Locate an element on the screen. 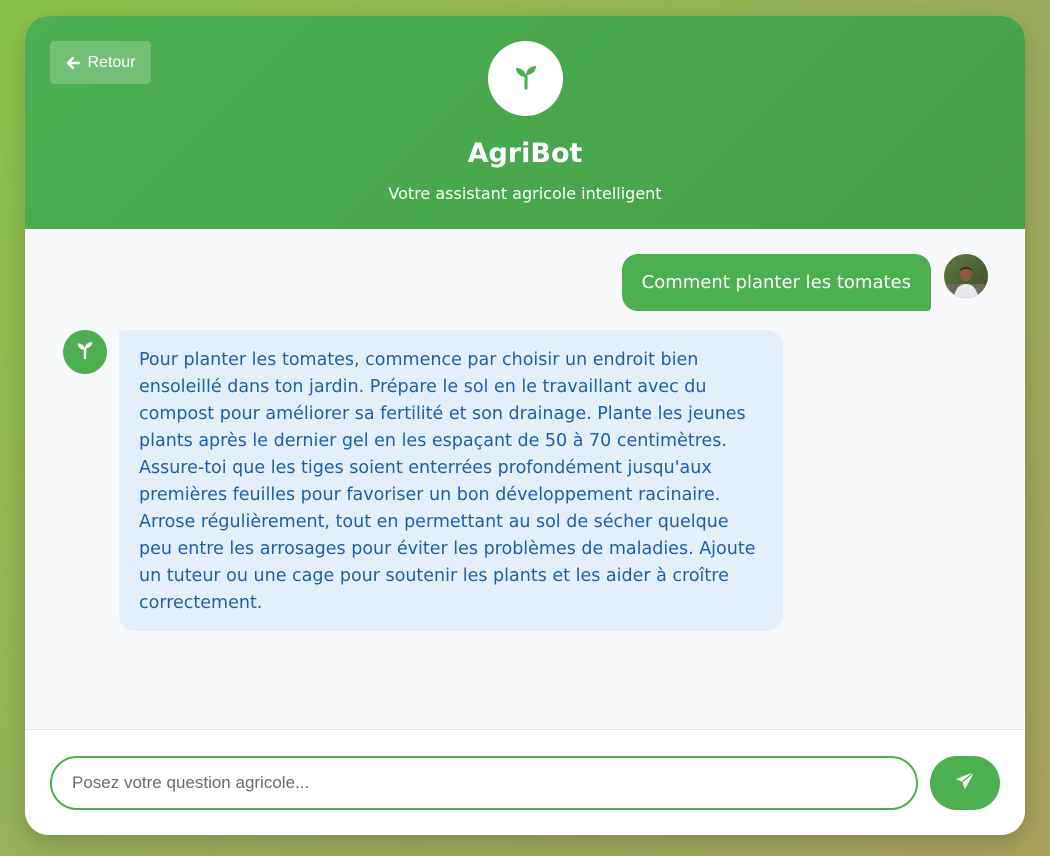  back-button-label: Retour is located at coordinates (111, 62).